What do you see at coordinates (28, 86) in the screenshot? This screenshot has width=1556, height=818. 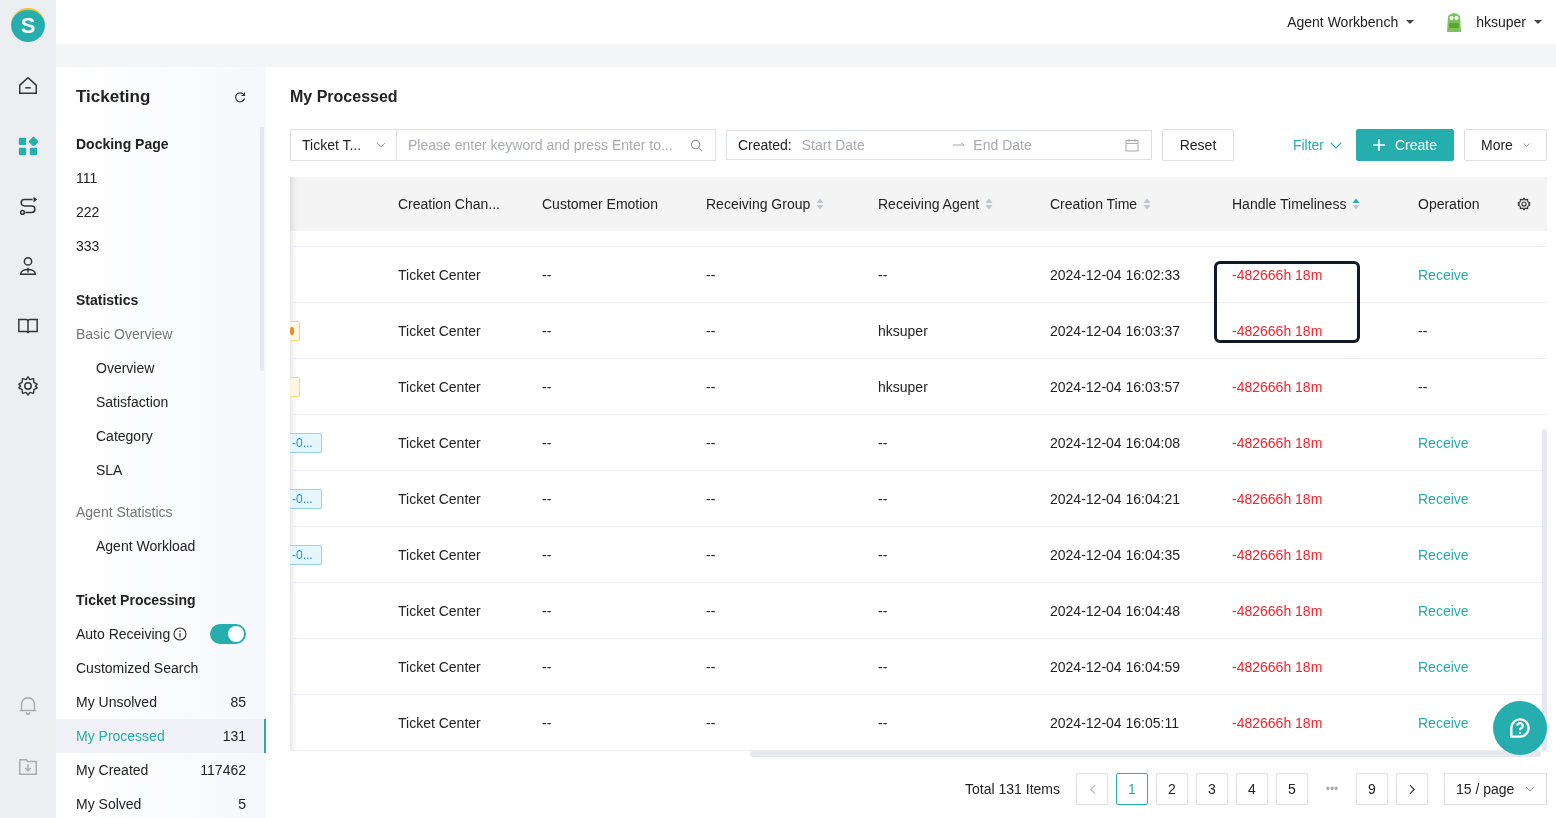 I see `home-icon` at bounding box center [28, 86].